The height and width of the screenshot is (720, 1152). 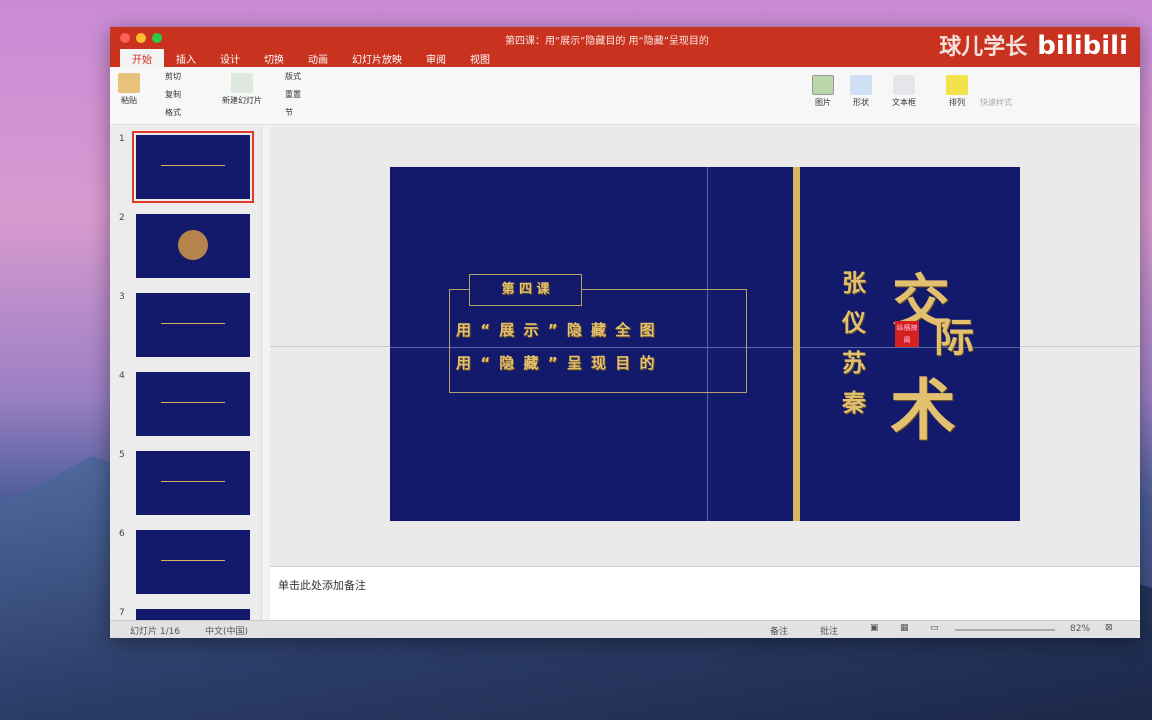 I want to click on zoom-button, so click(x=157, y=38).